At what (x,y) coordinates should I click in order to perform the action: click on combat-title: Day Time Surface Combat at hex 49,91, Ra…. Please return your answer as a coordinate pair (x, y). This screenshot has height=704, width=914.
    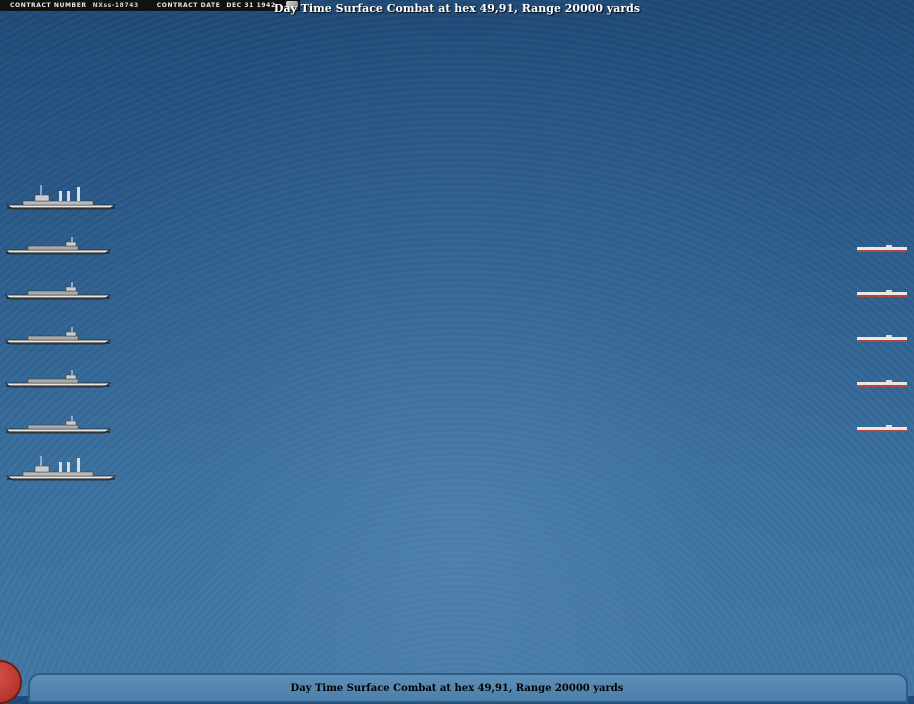
    Looking at the image, I should click on (457, 8).